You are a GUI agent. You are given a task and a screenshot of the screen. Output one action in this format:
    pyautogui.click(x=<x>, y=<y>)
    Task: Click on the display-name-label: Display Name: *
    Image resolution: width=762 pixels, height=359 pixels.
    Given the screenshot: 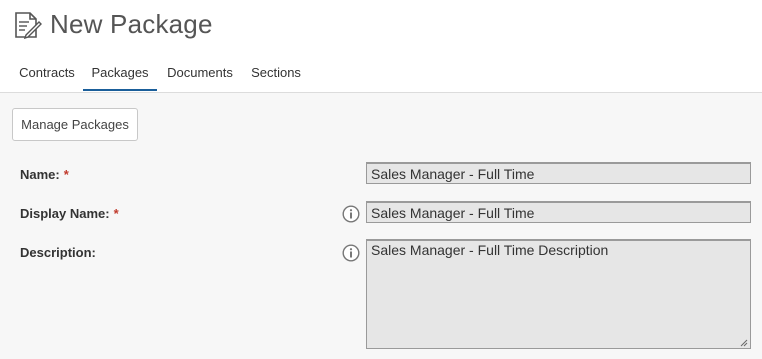 What is the action you would take?
    pyautogui.click(x=69, y=213)
    